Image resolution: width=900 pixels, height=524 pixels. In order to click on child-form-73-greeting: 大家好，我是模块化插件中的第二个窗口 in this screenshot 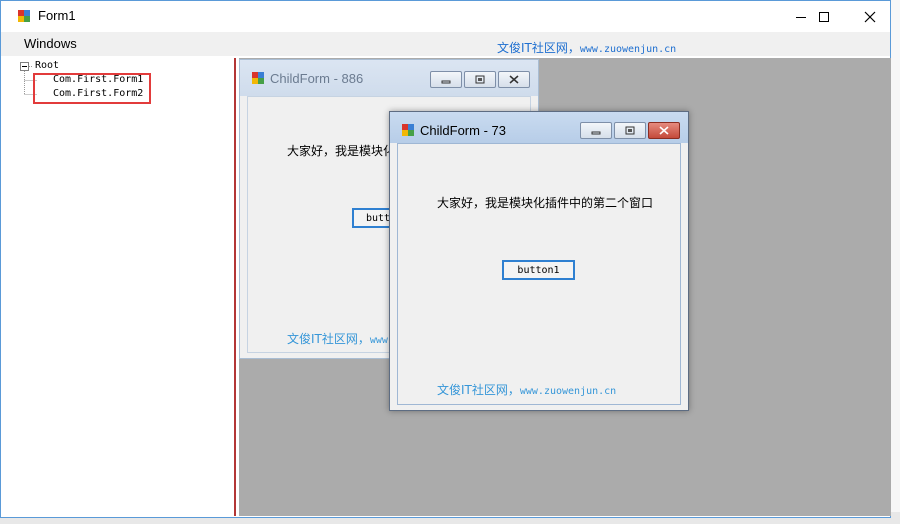, I will do `click(545, 203)`.